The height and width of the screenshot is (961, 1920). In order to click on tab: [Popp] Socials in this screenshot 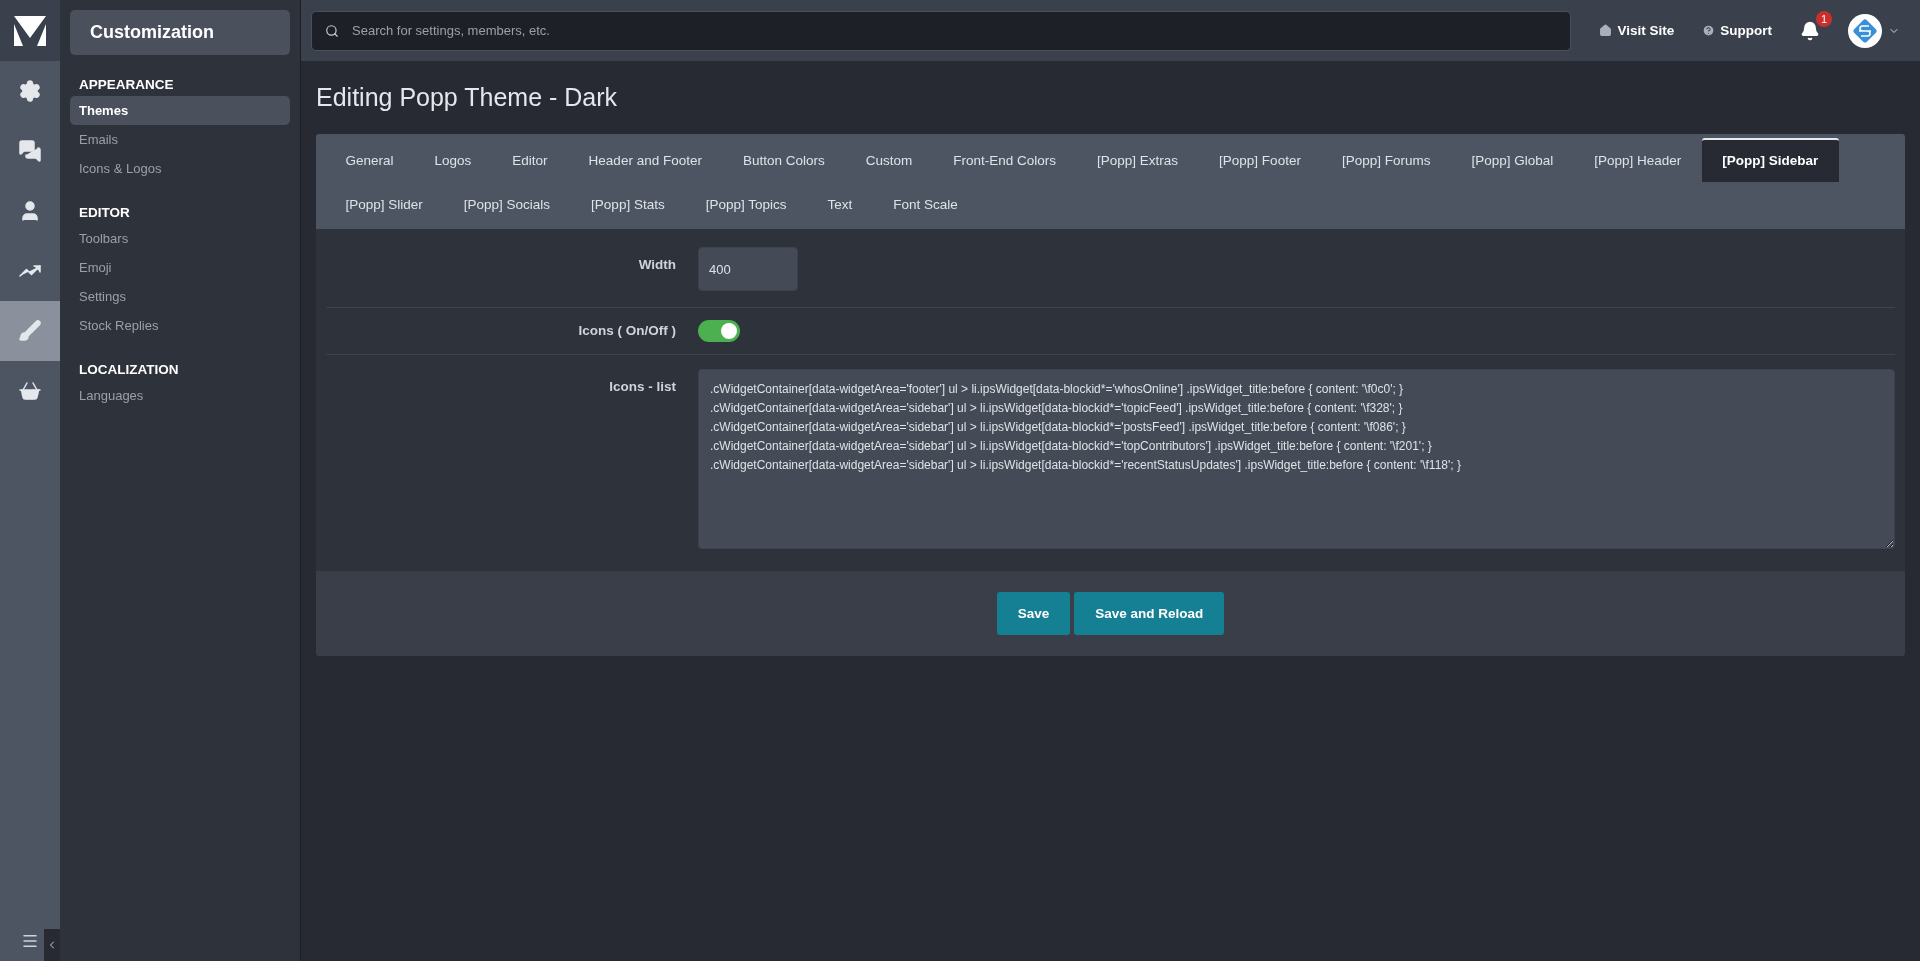, I will do `click(507, 204)`.